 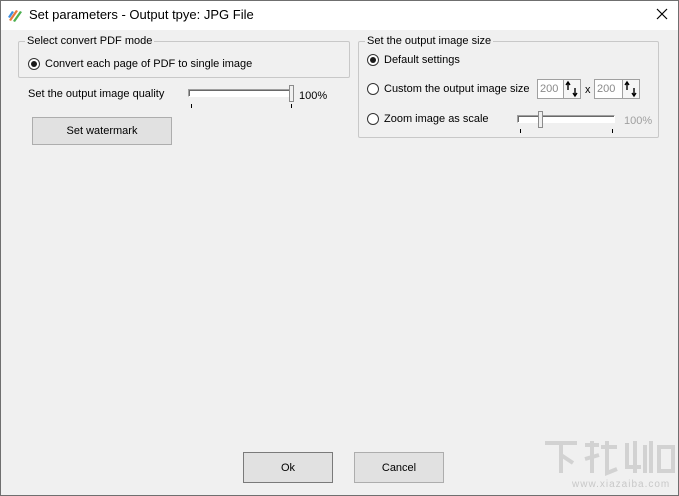 I want to click on default-settings-label: Default settings, so click(x=422, y=60).